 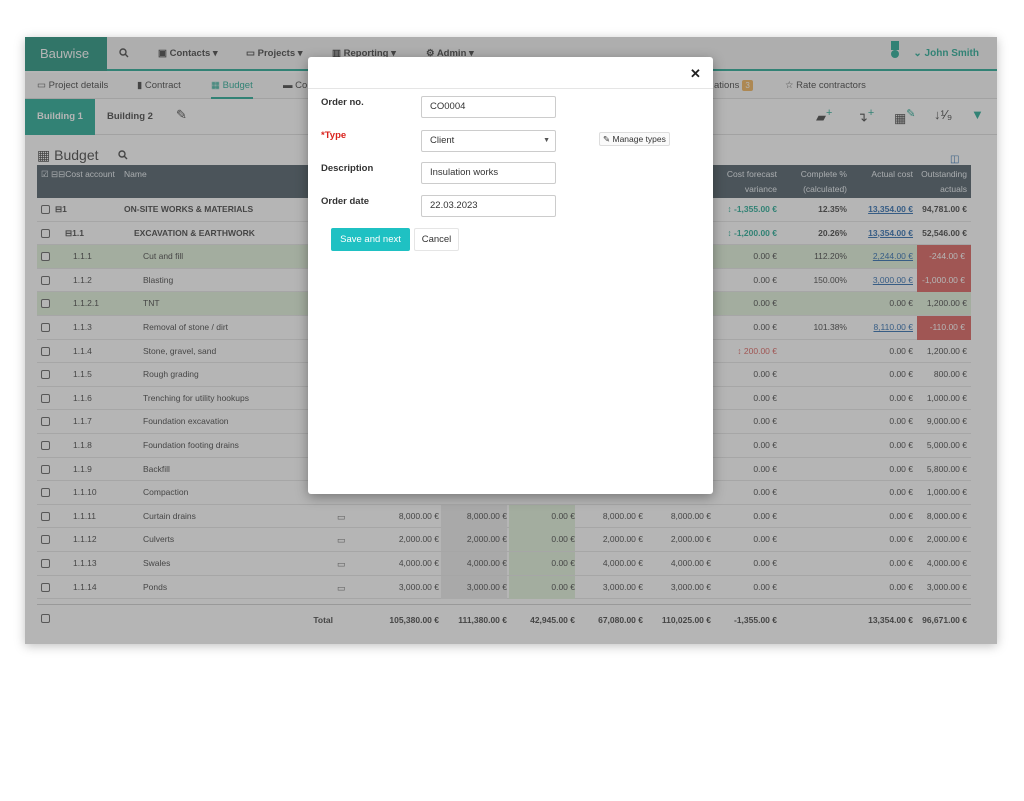 What do you see at coordinates (347, 168) in the screenshot?
I see `description-label: Description` at bounding box center [347, 168].